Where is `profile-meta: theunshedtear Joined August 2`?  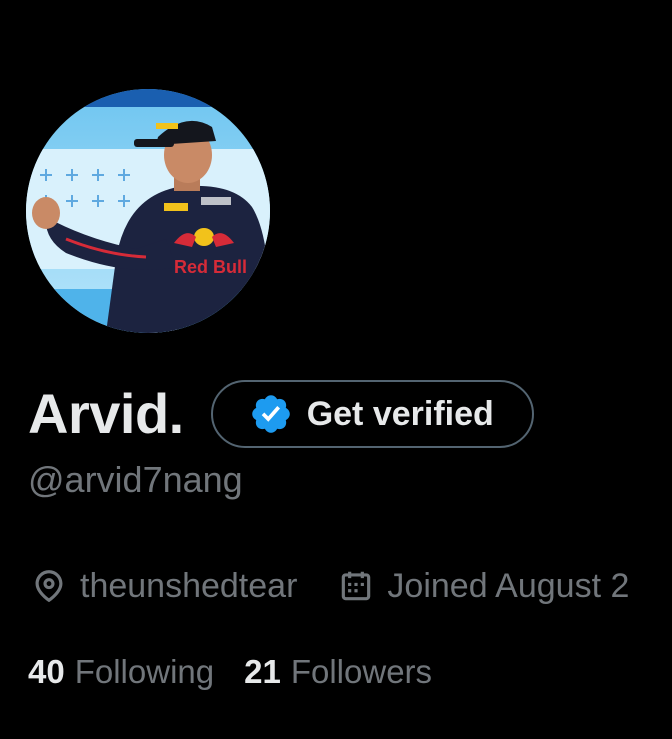 profile-meta: theunshedtear Joined August 2 is located at coordinates (351, 586).